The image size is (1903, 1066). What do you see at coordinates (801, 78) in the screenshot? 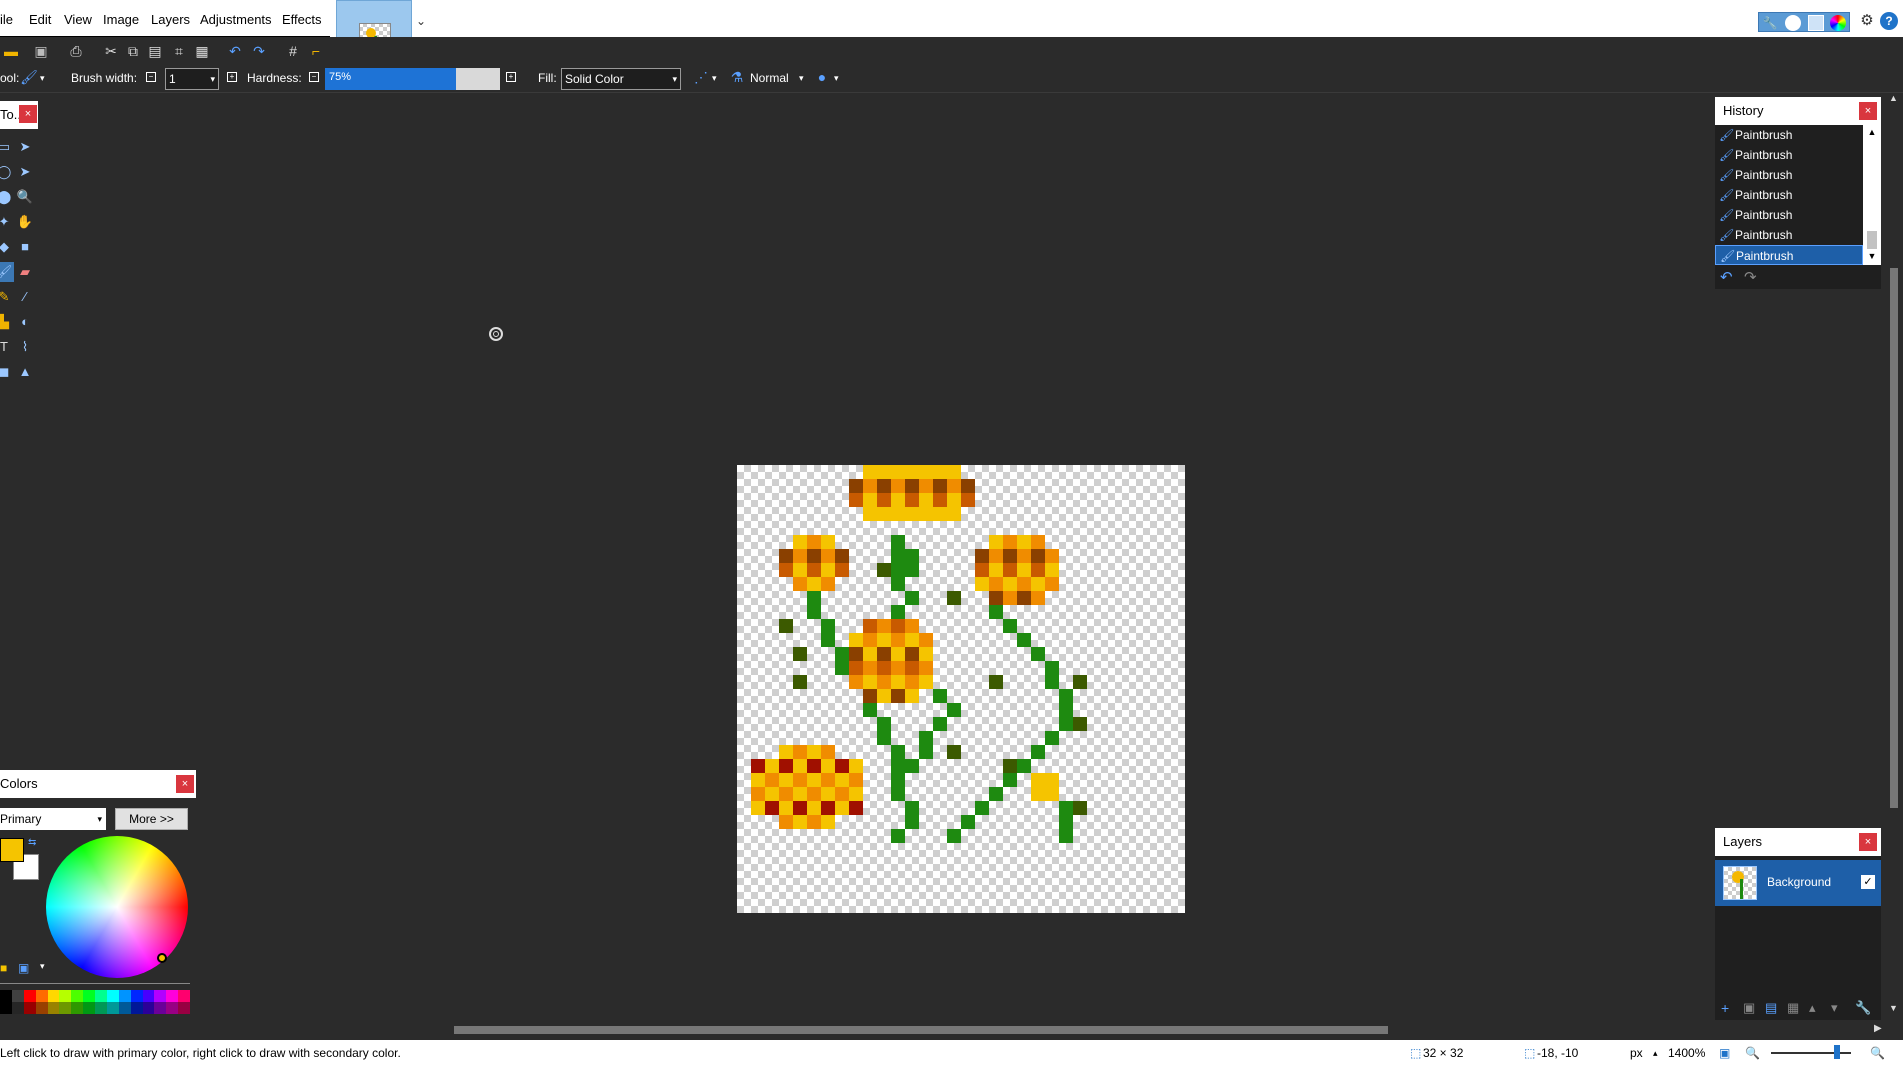
I see `blend-mode-chevron-icon: ▾` at bounding box center [801, 78].